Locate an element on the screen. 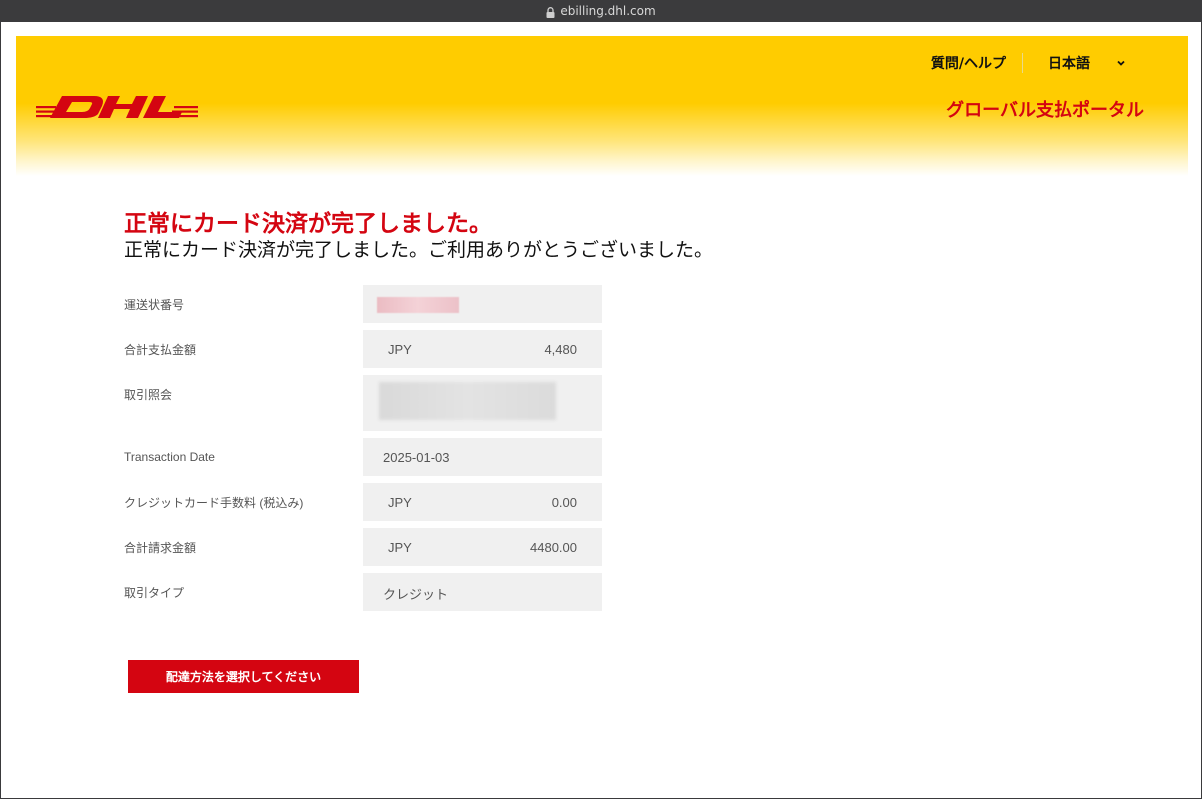 This screenshot has width=1202, height=799. redacted-waybill is located at coordinates (418, 305).